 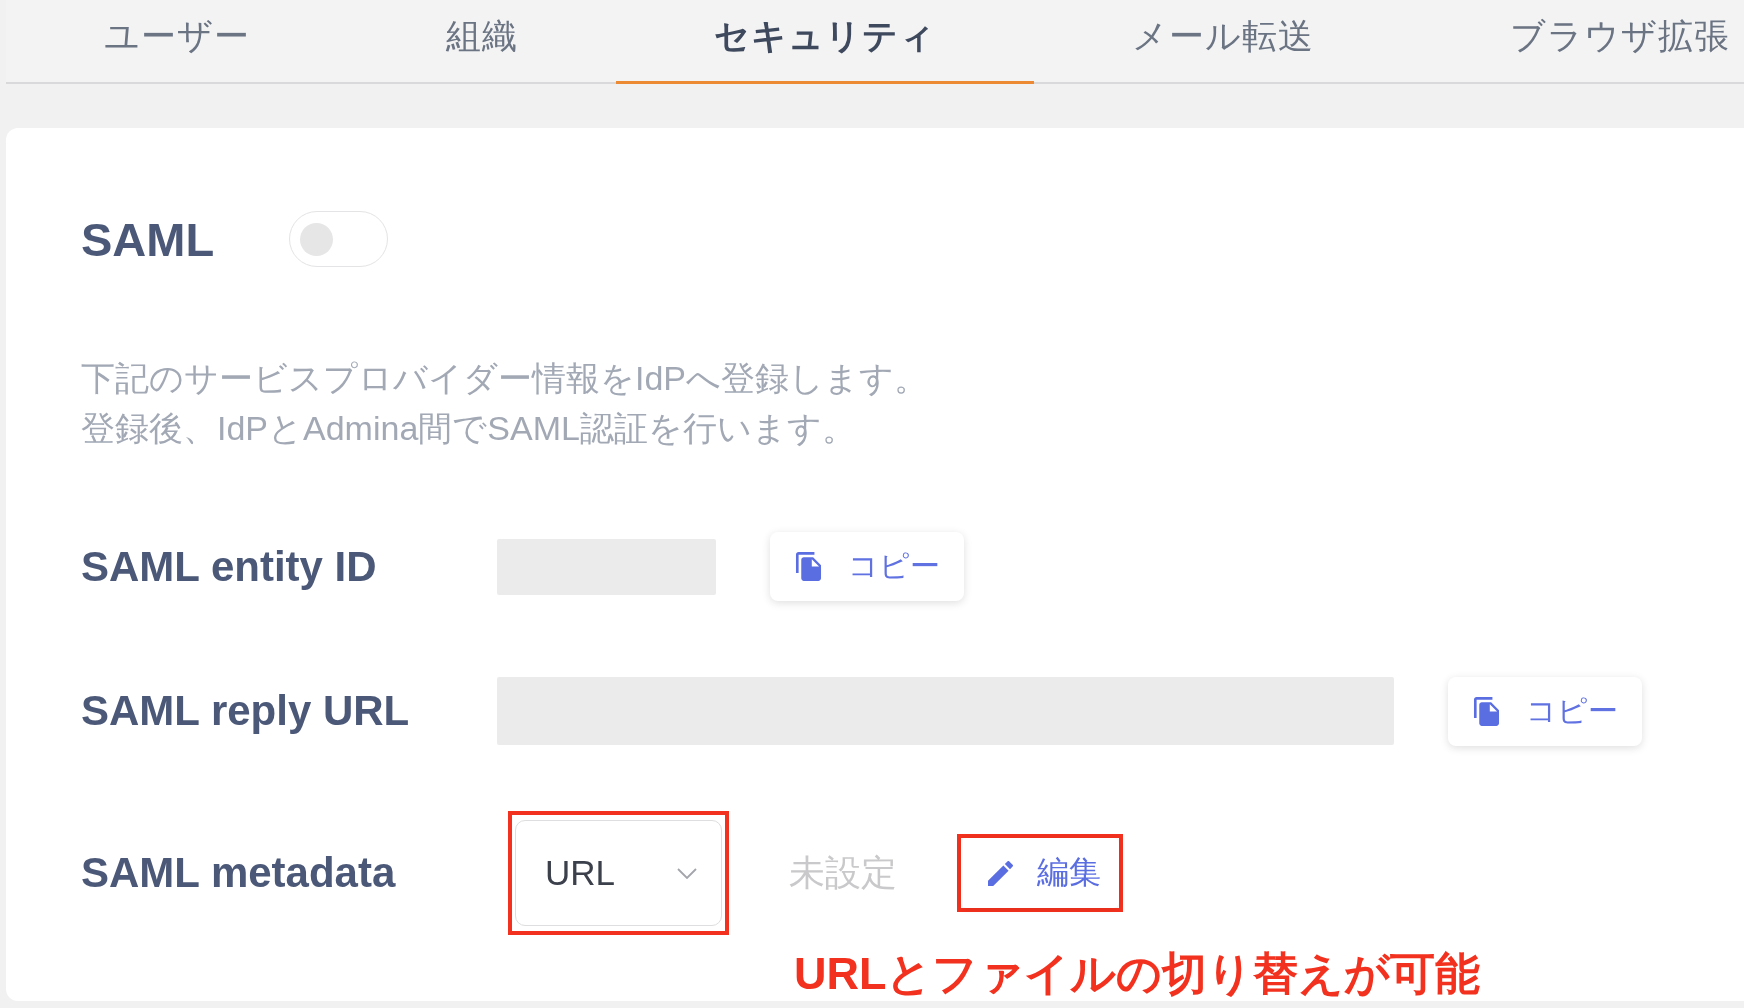 I want to click on tab: 組織, so click(x=482, y=42).